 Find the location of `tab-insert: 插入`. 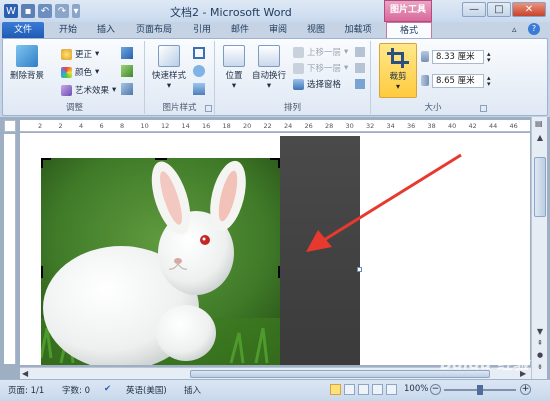

tab-insert: 插入 is located at coordinates (106, 30).